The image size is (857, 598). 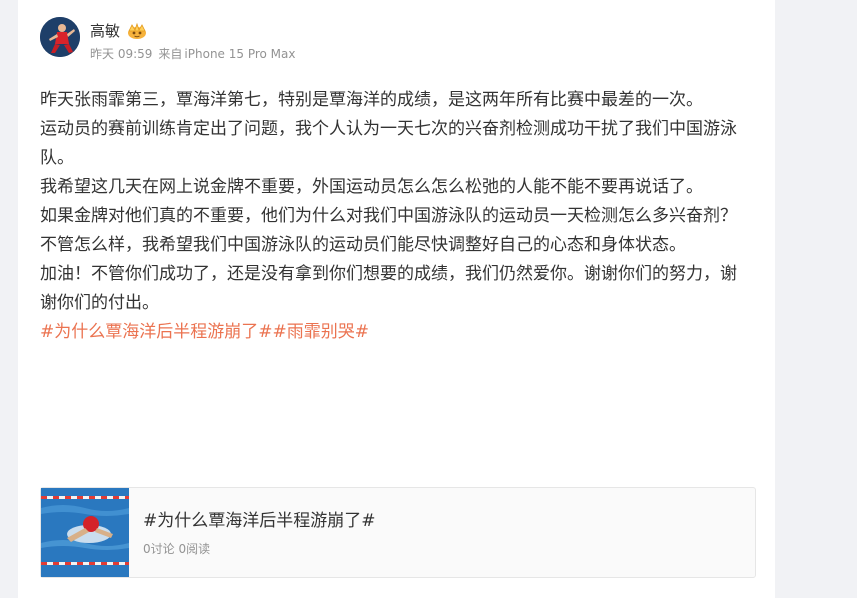 What do you see at coordinates (363, 245) in the screenshot?
I see `post-paragraph: 不管怎么样，我希望我们中国游泳队的运动员们能尽快调整好自己的心态和身体状态。` at bounding box center [363, 245].